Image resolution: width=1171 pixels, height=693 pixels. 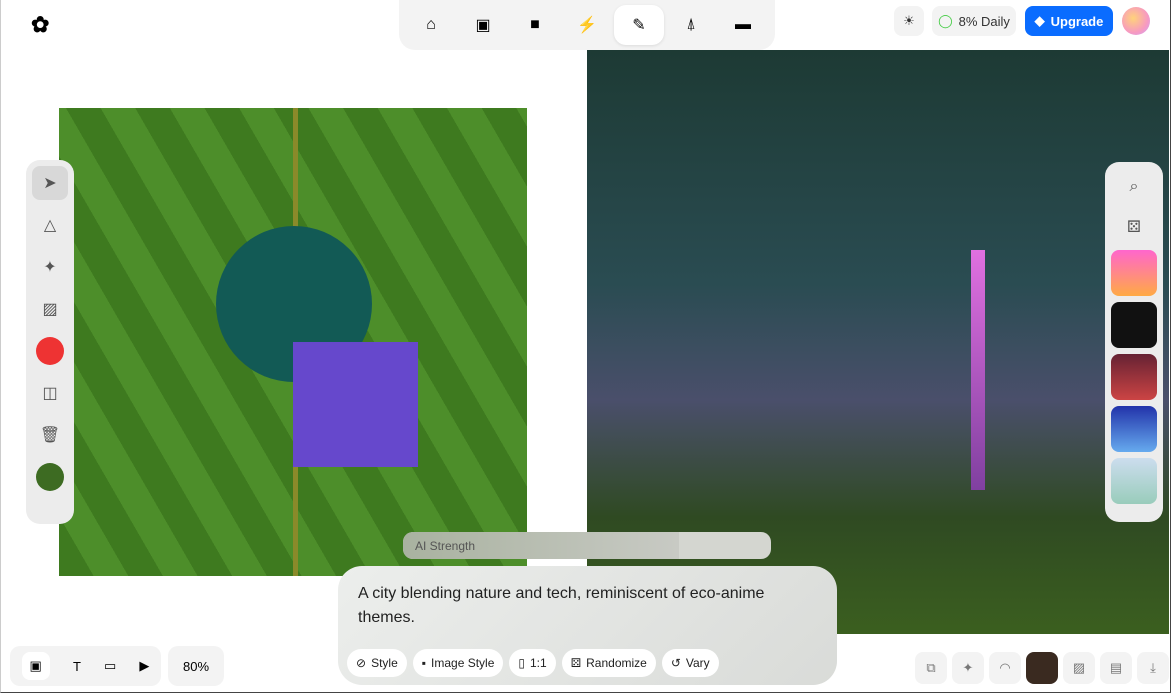 What do you see at coordinates (1005, 668) in the screenshot?
I see `gauge-icon: ◠` at bounding box center [1005, 668].